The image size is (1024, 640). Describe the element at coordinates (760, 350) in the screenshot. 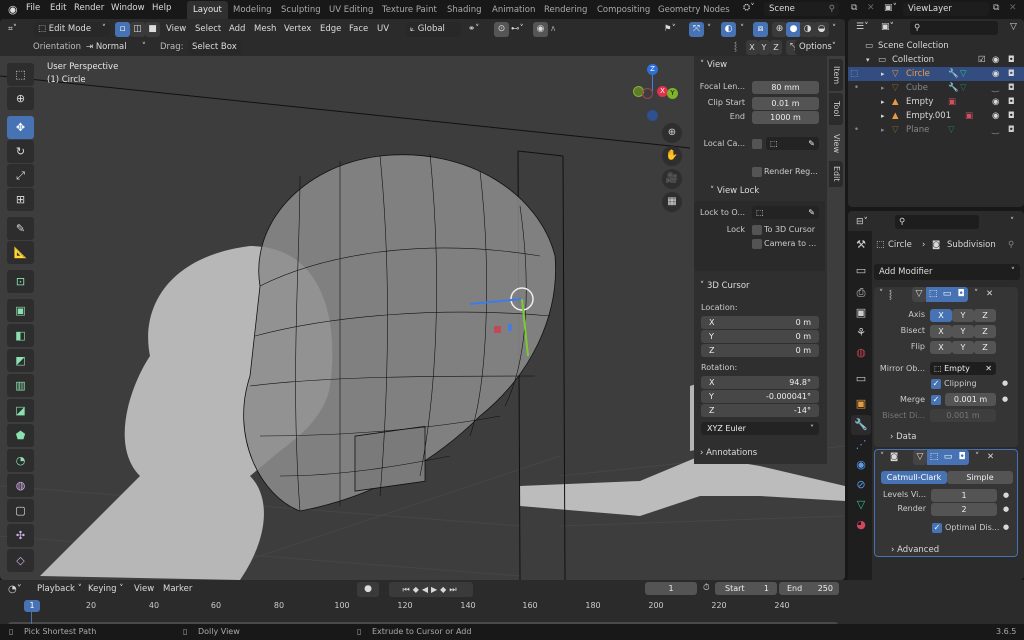

I see `cursor-location-z: Z0 m` at that location.